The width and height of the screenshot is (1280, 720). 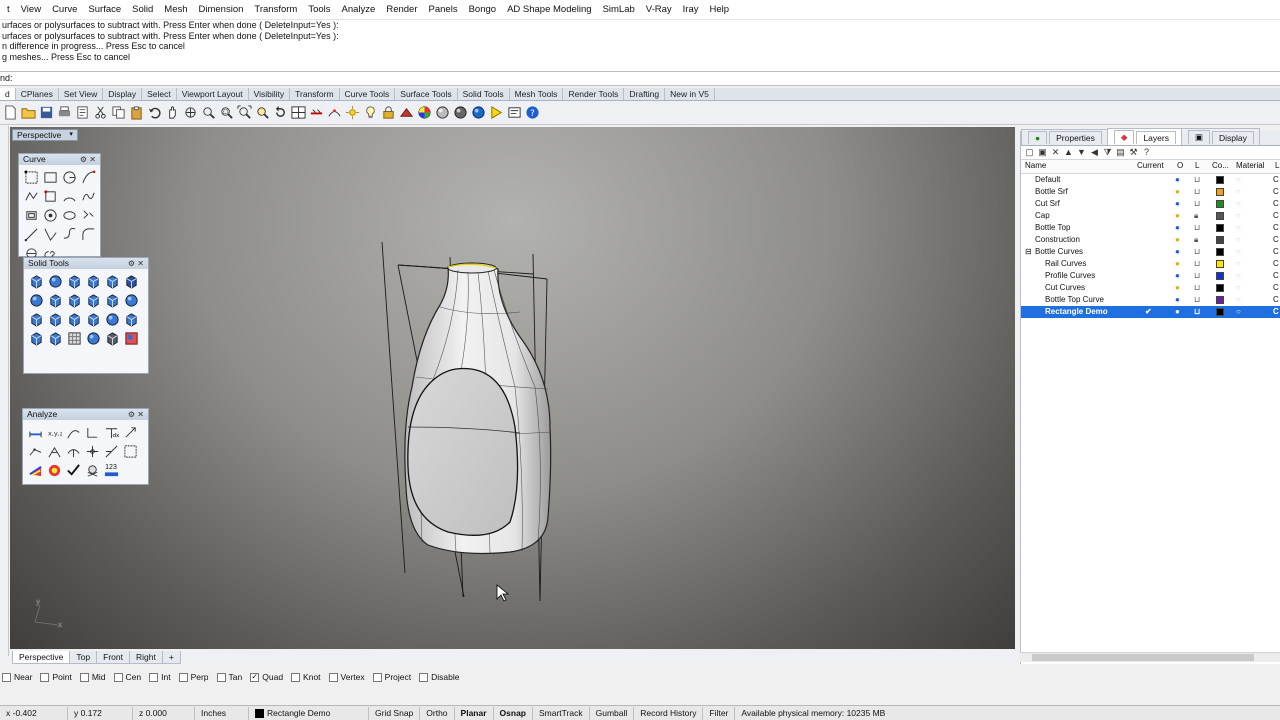 I want to click on units: Inches, so click(x=222, y=713).